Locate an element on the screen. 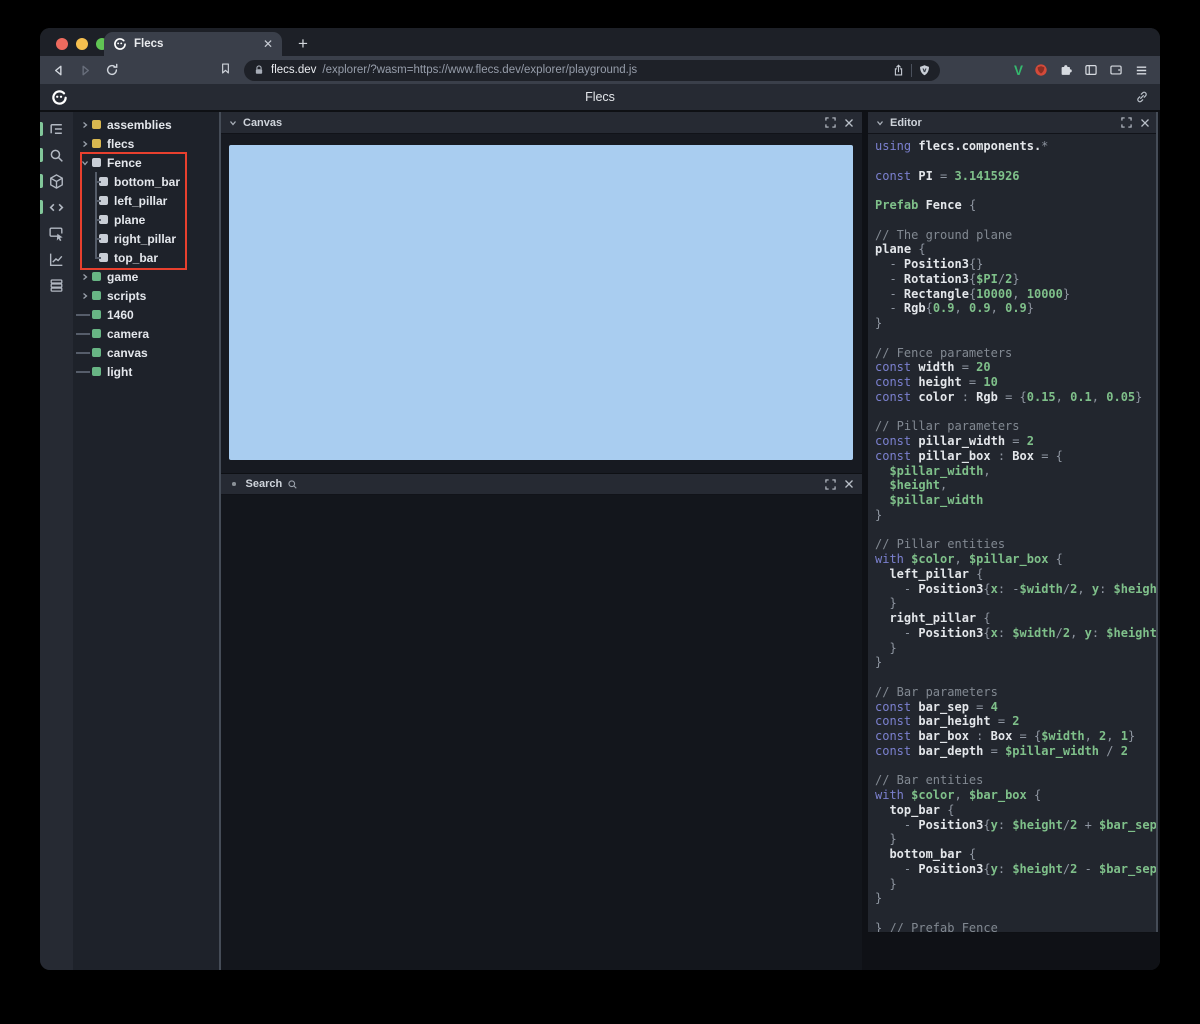  code-tool-button is located at coordinates (56, 207).